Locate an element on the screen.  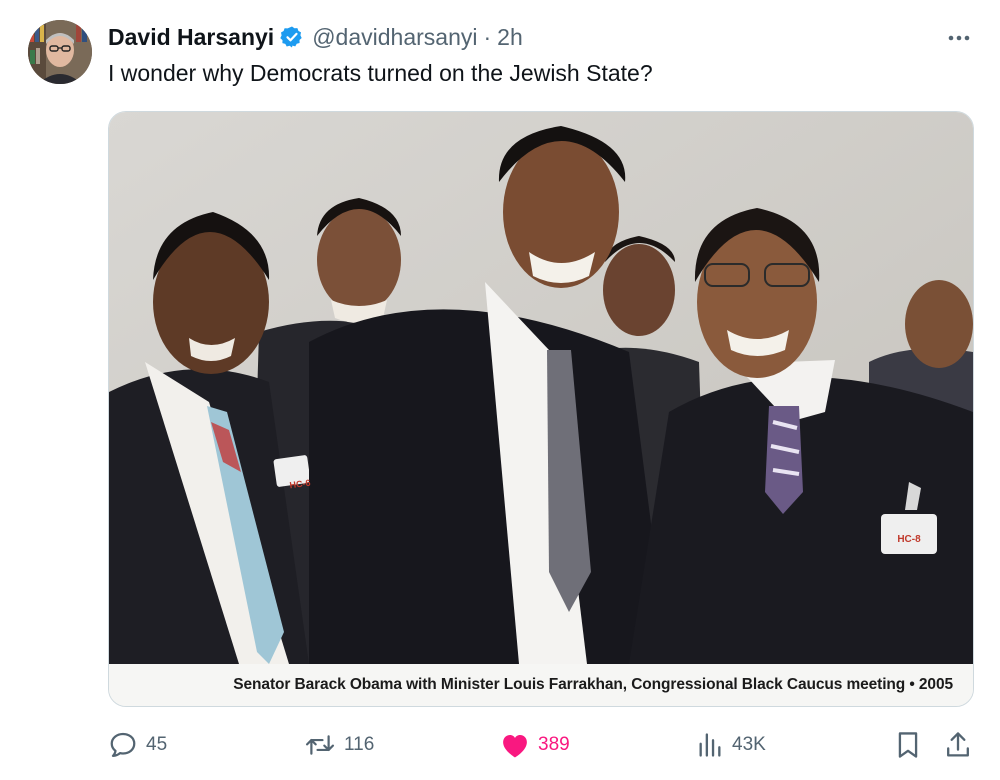
verified-badge-icon is located at coordinates (292, 37).